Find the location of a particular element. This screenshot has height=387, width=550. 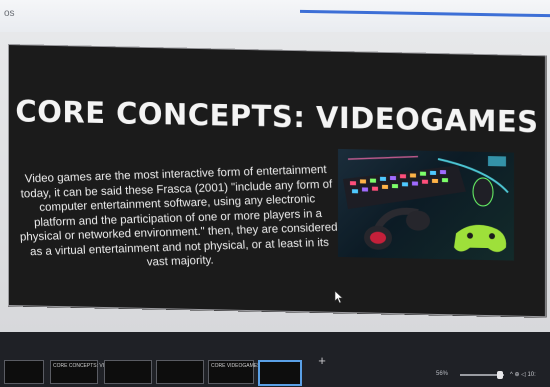

slide-thumbnail-label: CORE VIDEOGAMES is located at coordinates (236, 366).